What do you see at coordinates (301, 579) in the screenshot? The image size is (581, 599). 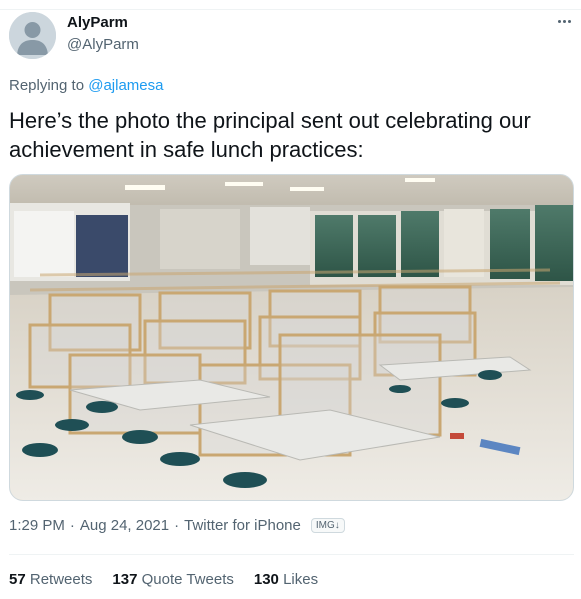 I see `likes-label: Likes` at bounding box center [301, 579].